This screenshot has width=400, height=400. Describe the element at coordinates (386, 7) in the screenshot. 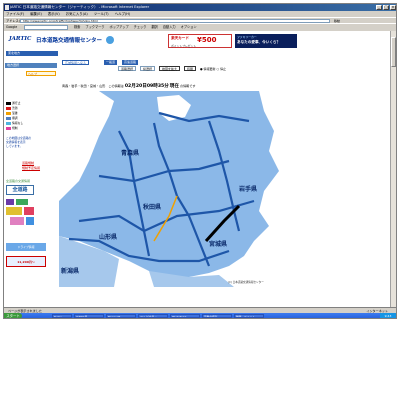

I see `maximize-button: □` at that location.